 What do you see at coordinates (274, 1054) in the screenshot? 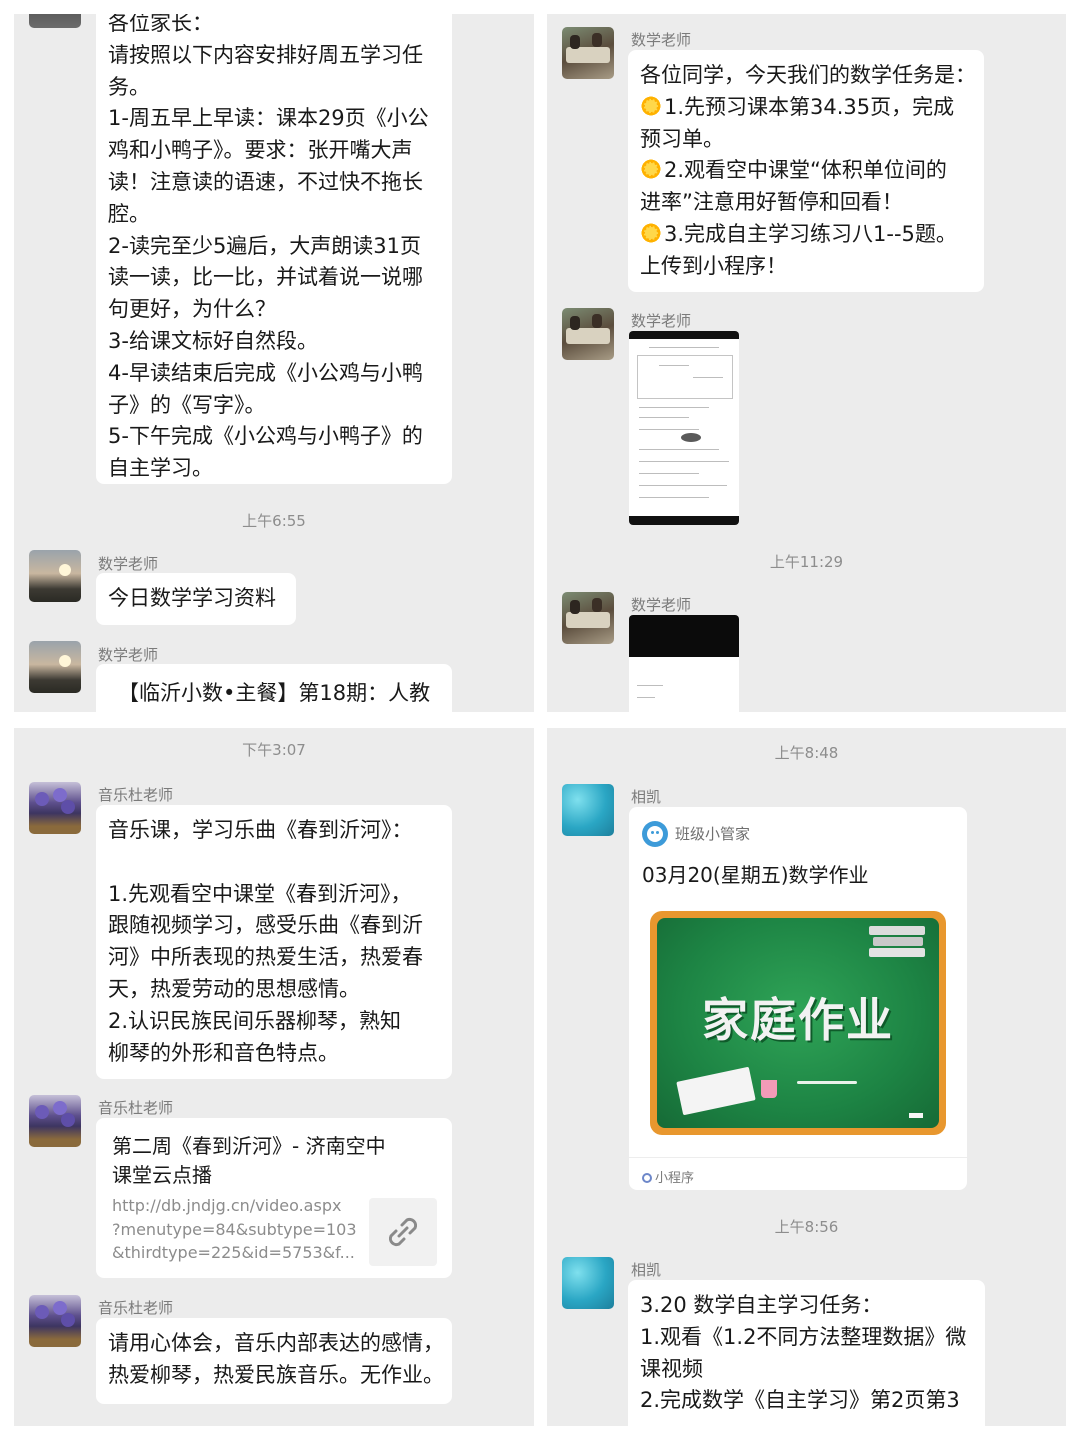
I see `message-text-line: 柳琴的外形和音色特点。` at bounding box center [274, 1054].